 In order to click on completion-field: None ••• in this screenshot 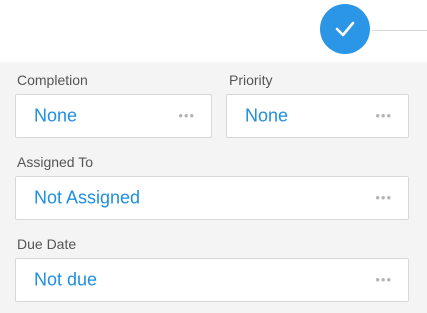, I will do `click(113, 116)`.